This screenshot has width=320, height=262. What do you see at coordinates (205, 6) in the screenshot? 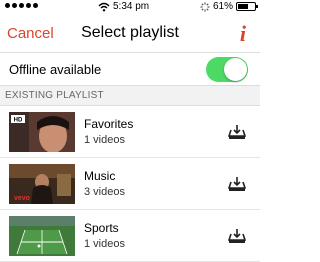
I see `activity-icon` at bounding box center [205, 6].